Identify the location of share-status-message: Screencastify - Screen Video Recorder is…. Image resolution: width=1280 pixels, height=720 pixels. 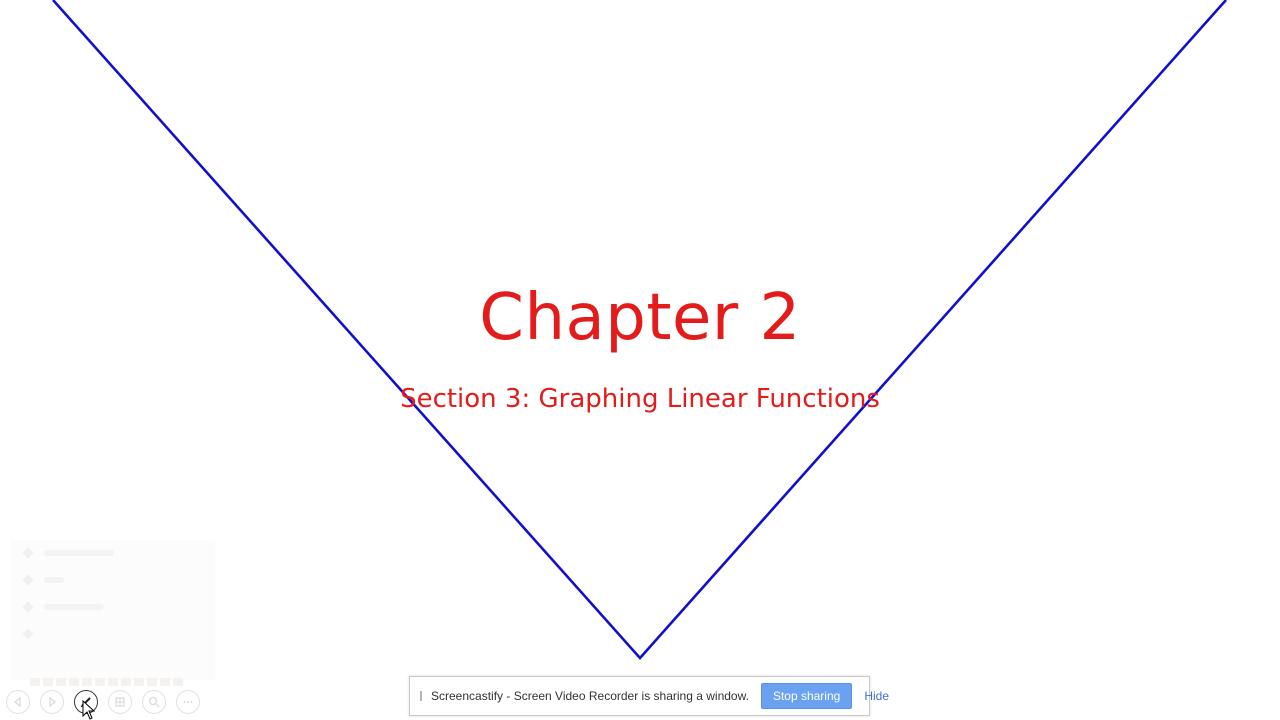
(590, 696).